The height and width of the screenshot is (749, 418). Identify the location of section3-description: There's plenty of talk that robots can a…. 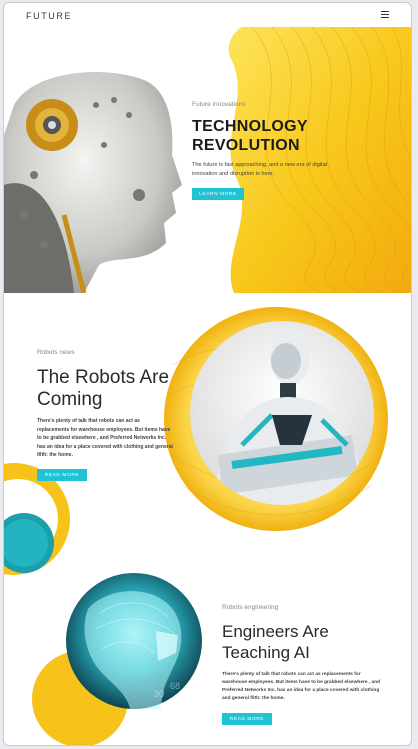
(301, 686).